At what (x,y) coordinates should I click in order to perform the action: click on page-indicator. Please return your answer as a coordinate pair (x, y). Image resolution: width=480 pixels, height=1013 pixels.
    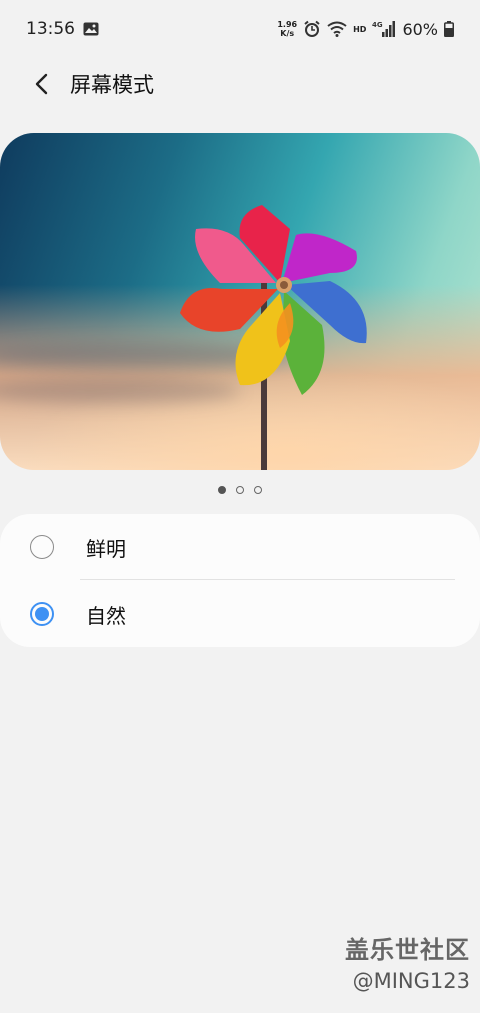
    Looking at the image, I should click on (240, 490).